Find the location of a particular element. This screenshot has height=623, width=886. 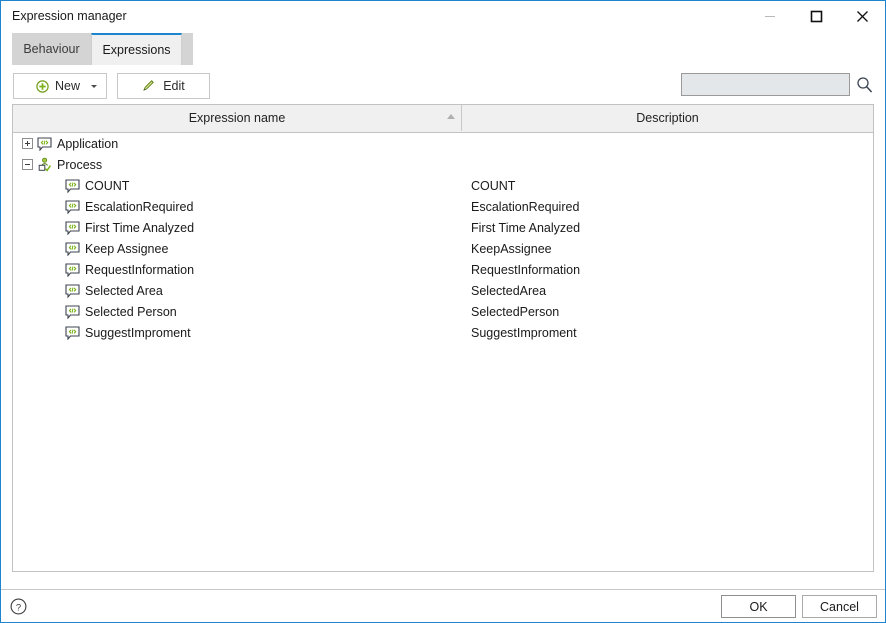

cell-description: SuggestImproment is located at coordinates (524, 332).